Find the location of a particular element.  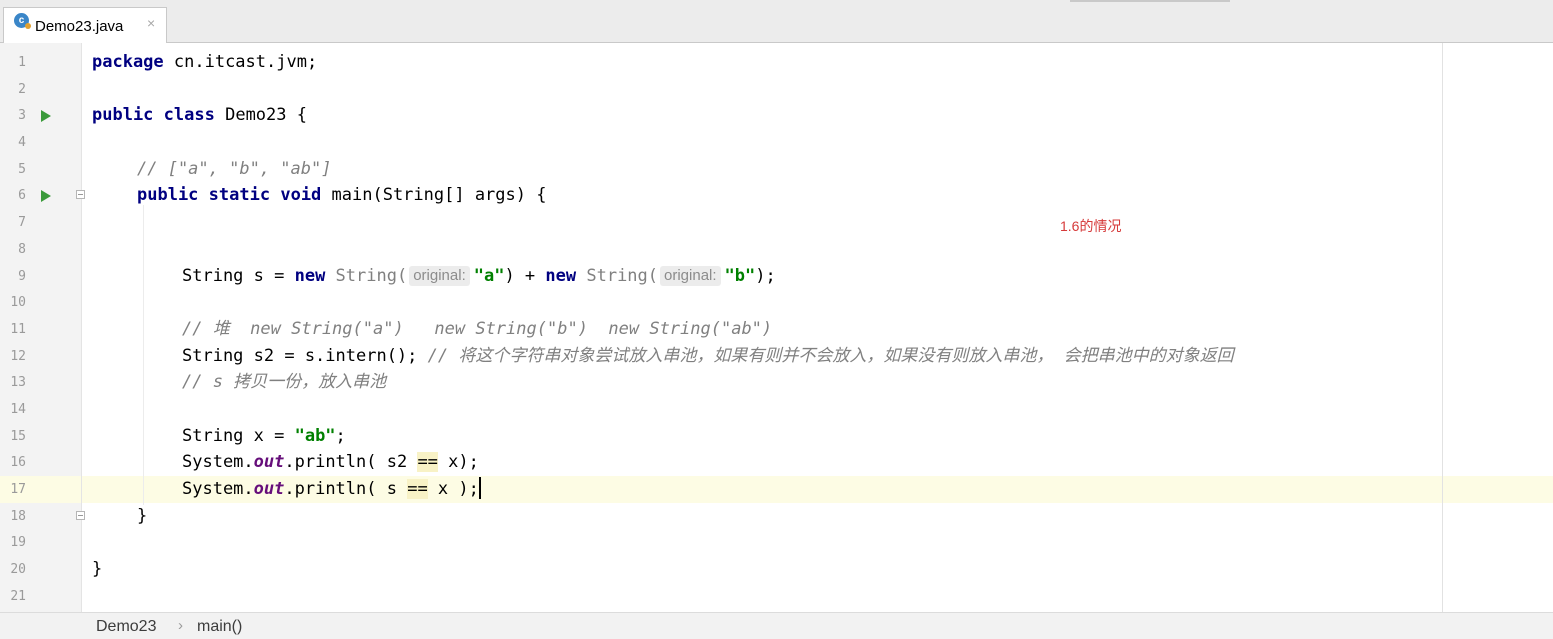

editor-tab-bar: c Demo23.java × is located at coordinates (776, 21).